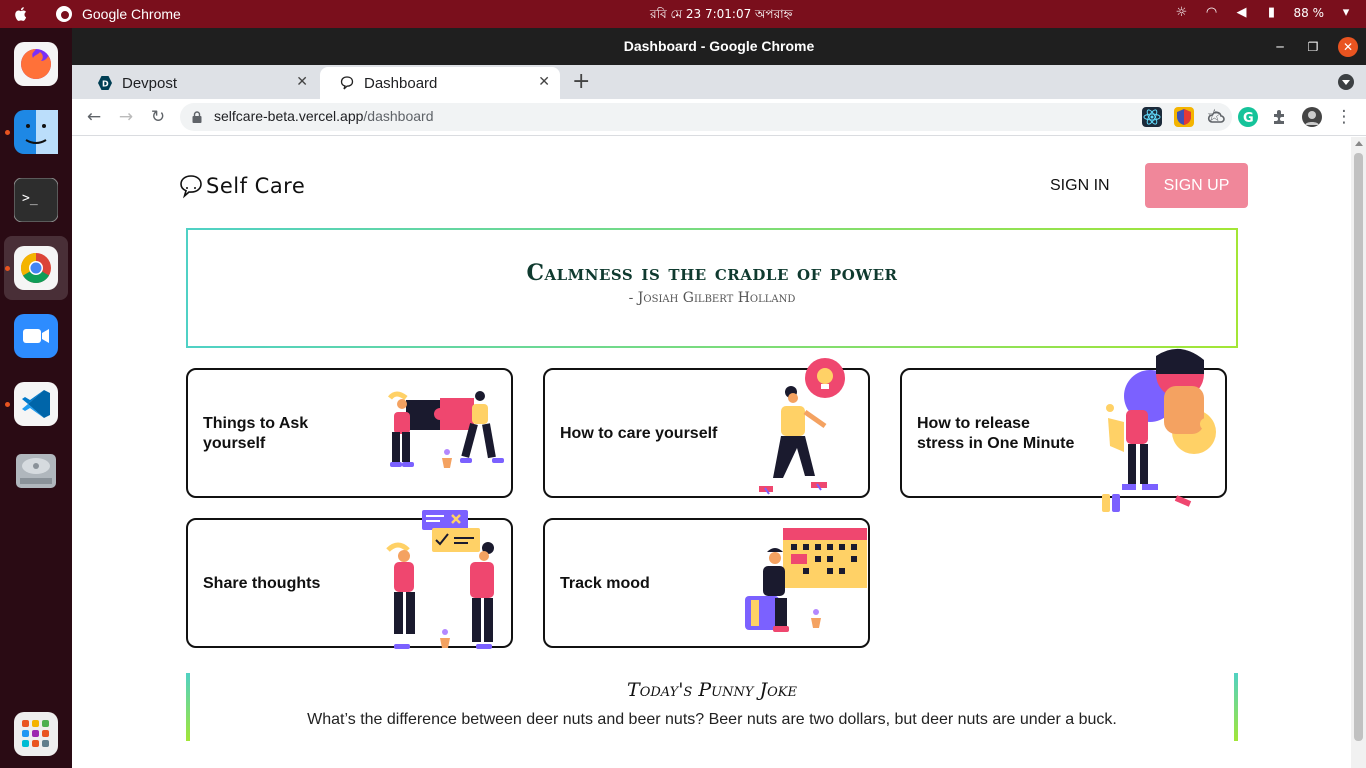 This screenshot has height=768, width=1366. Describe the element at coordinates (1152, 117) in the screenshot. I see `react-devtools-extension-icon` at that location.